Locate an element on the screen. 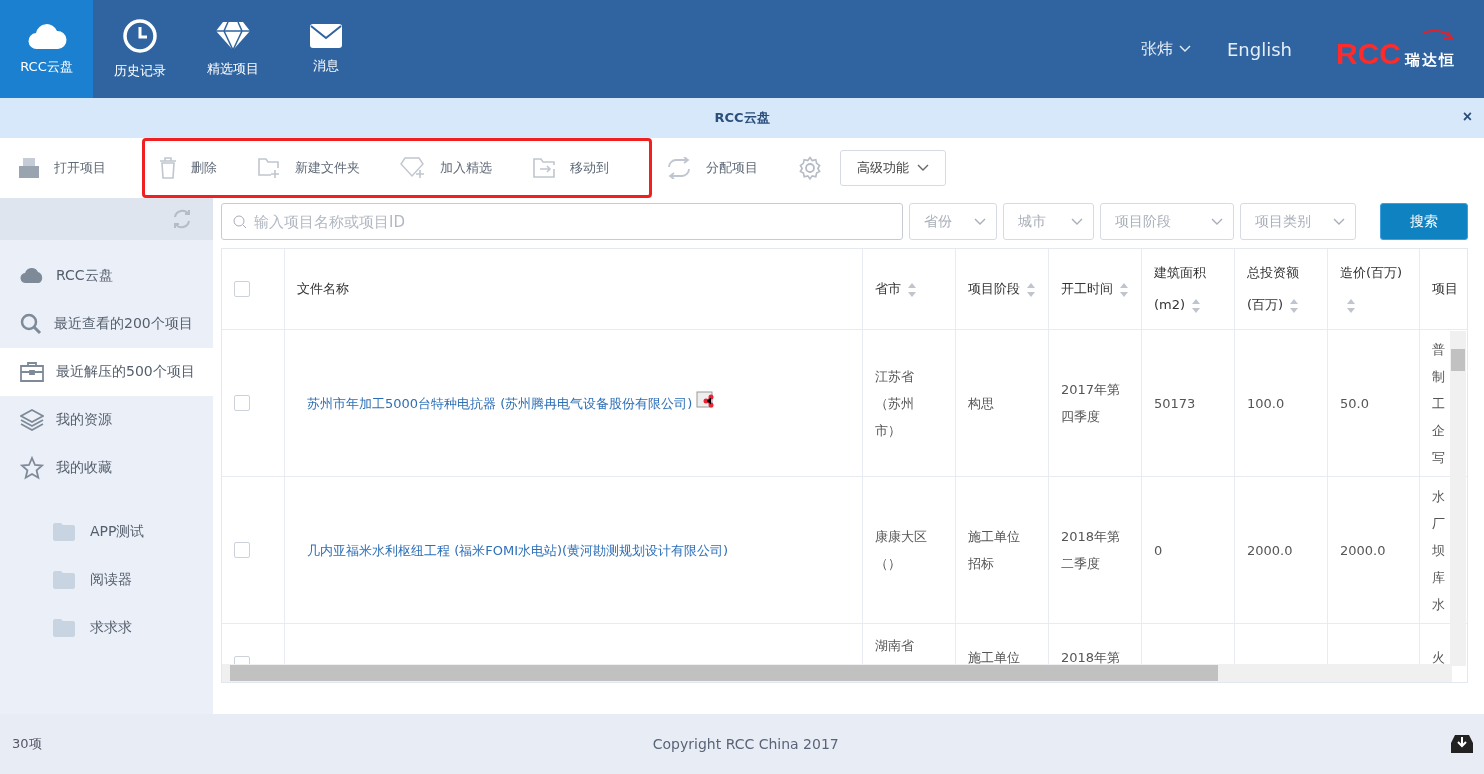  horizontal-scrollbar is located at coordinates (837, 673).